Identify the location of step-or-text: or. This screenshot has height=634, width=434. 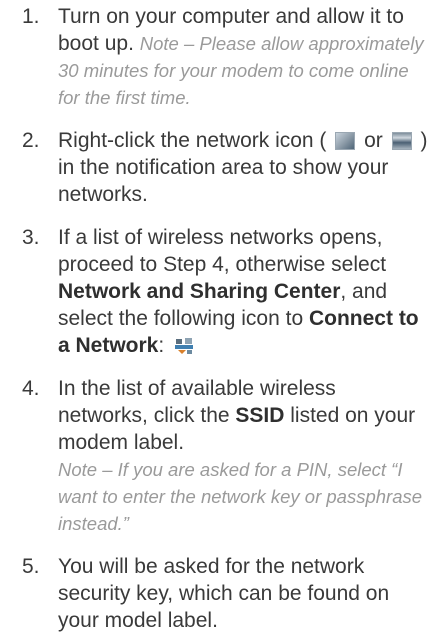
(376, 140).